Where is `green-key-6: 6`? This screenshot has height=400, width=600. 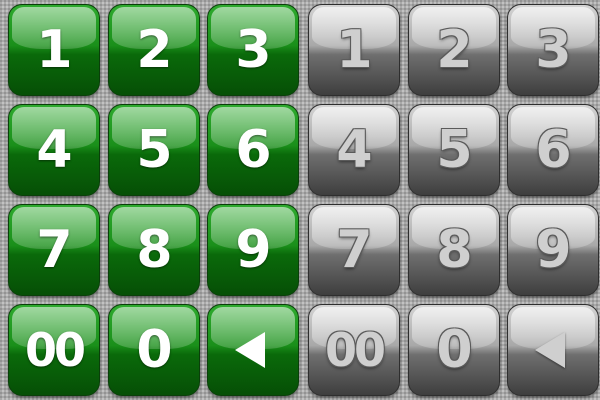 green-key-6: 6 is located at coordinates (253, 150).